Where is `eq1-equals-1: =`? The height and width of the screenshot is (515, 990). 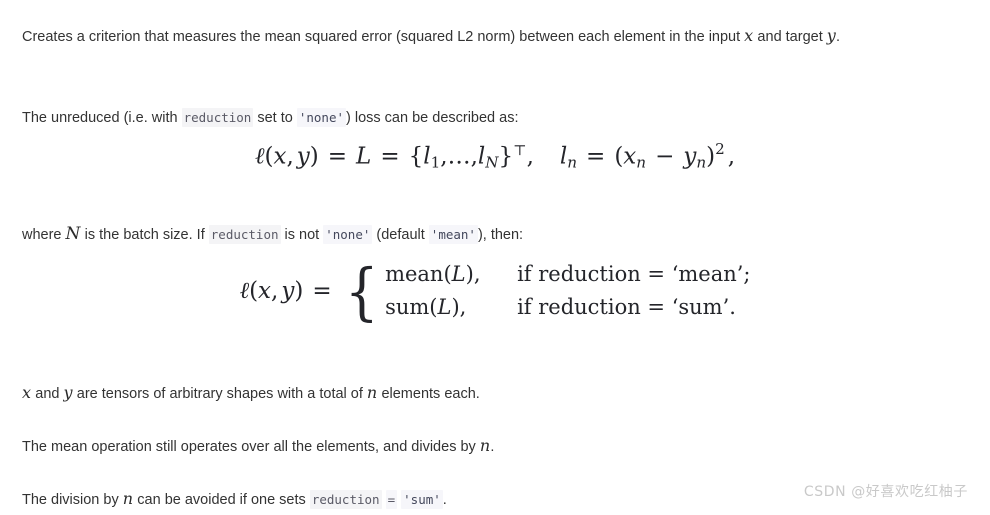 eq1-equals-1: = is located at coordinates (337, 156).